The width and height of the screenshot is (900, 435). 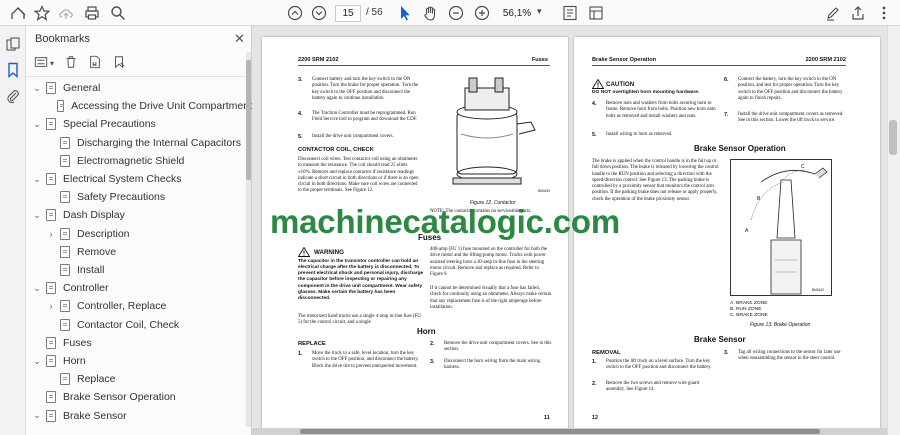 I want to click on svg-text: C, so click(x=803, y=167).